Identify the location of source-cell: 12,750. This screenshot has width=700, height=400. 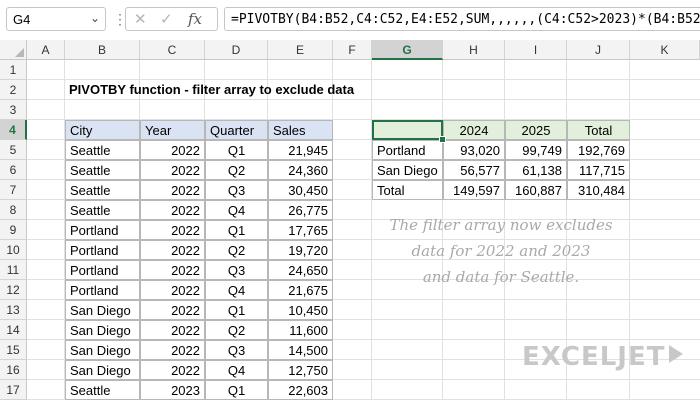
(300, 370).